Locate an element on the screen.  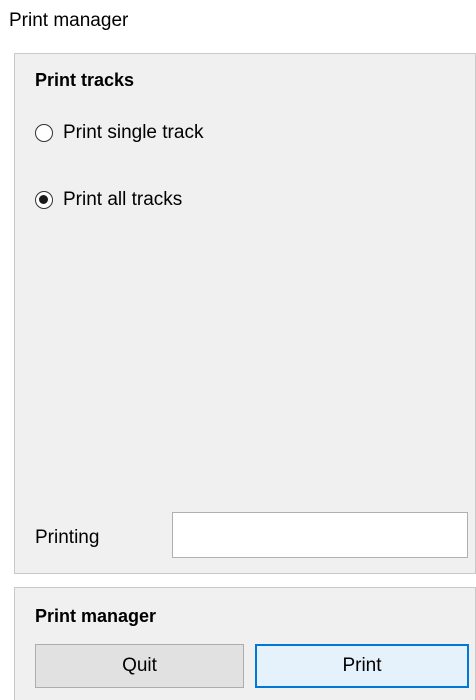
print-tracks-heading: Print tracks is located at coordinates (85, 80).